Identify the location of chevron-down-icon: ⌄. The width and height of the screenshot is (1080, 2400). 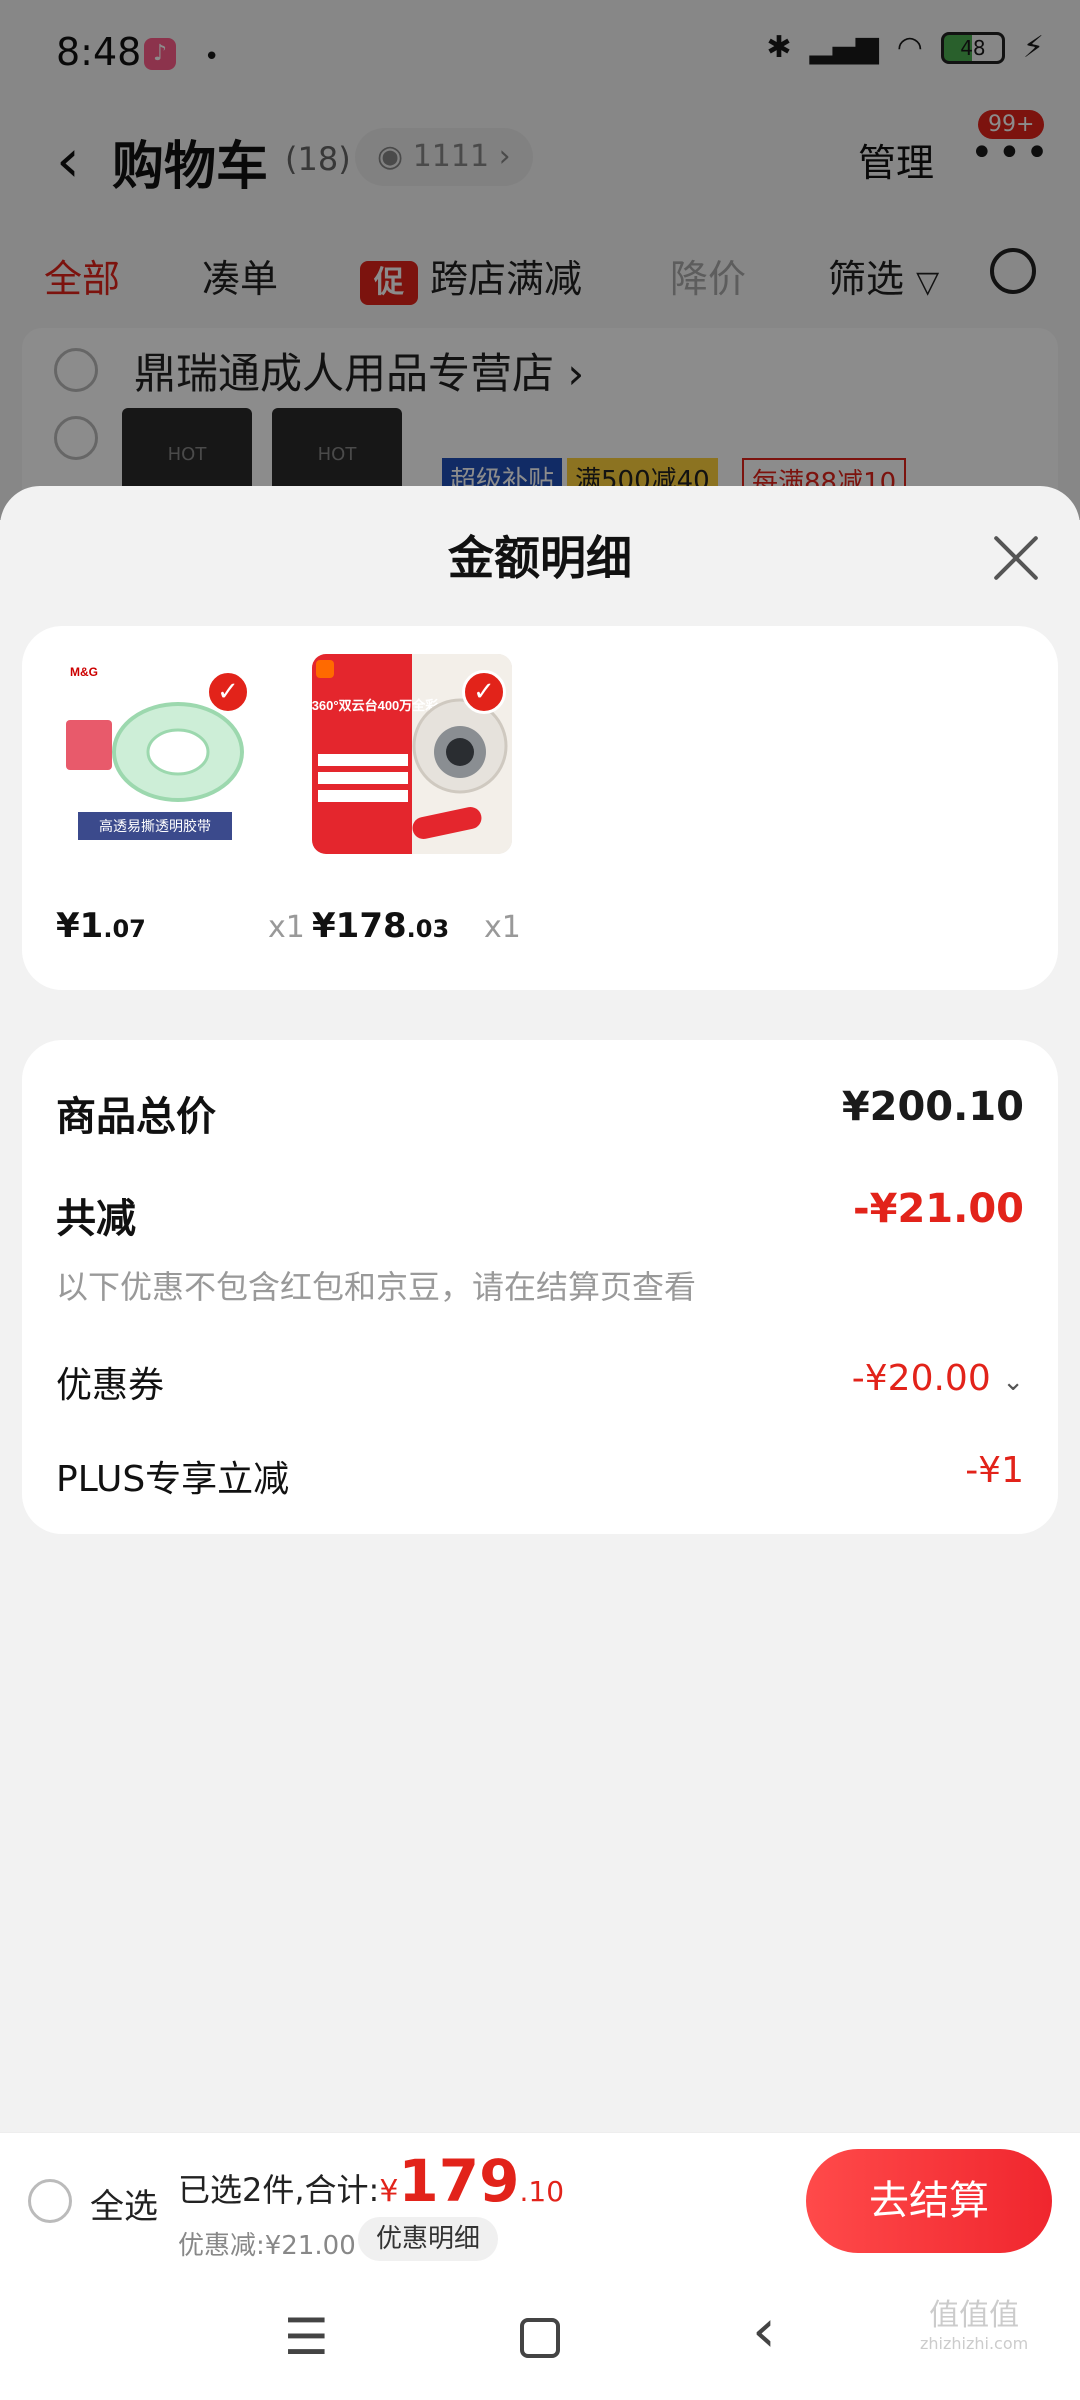
(1013, 1382).